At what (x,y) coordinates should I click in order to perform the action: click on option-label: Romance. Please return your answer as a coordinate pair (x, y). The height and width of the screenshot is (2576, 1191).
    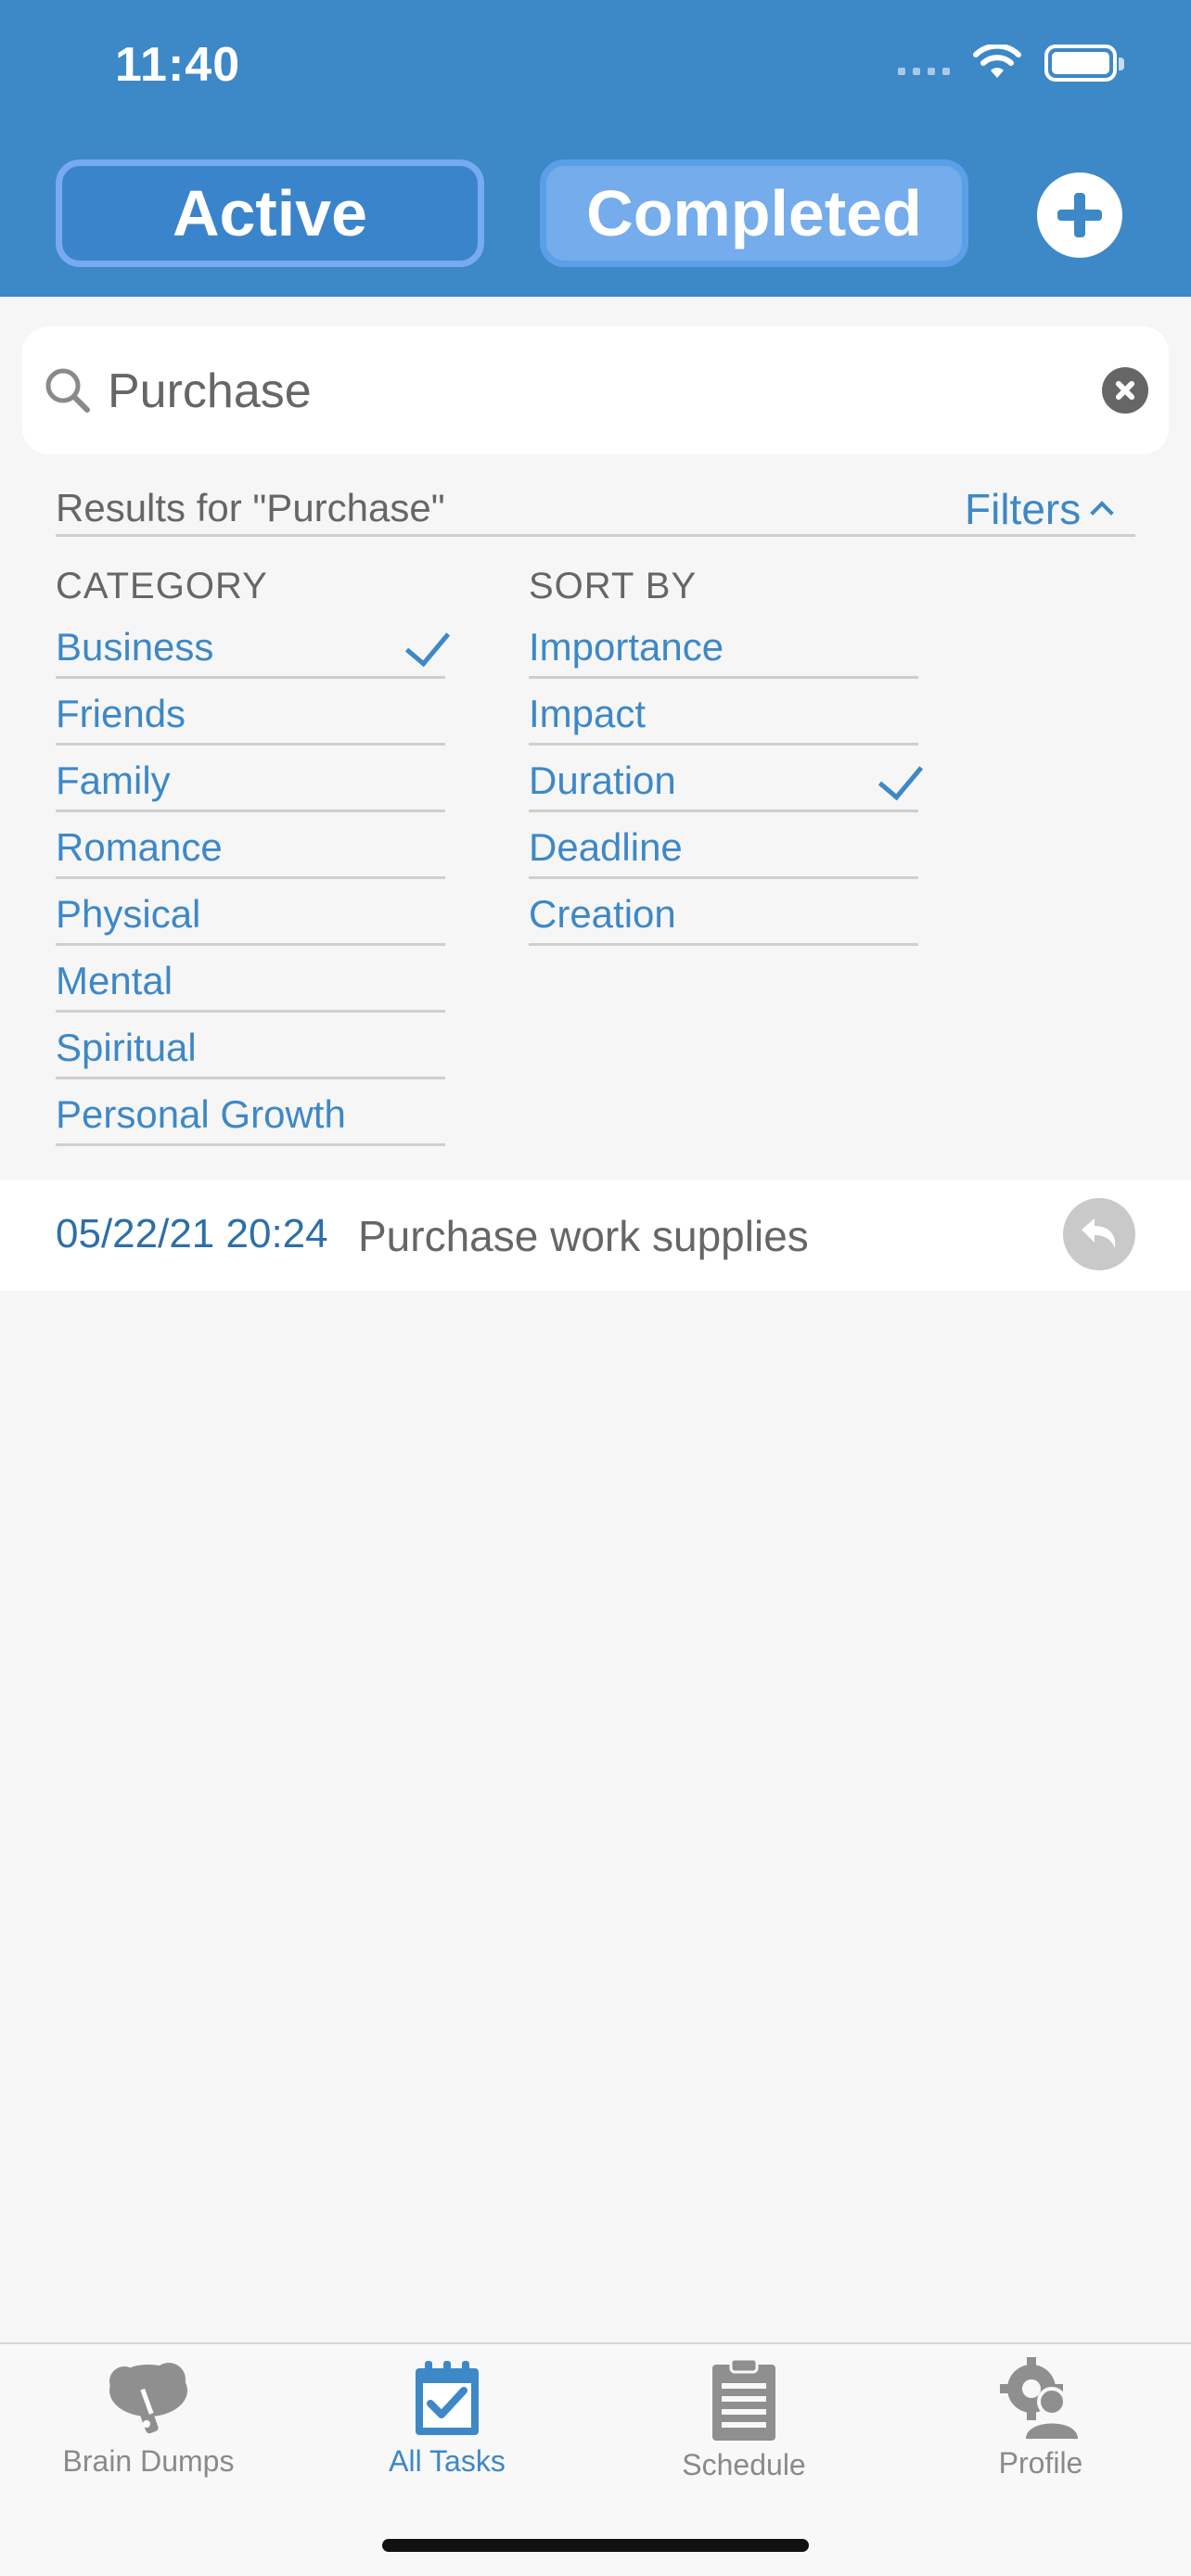
    Looking at the image, I should click on (139, 847).